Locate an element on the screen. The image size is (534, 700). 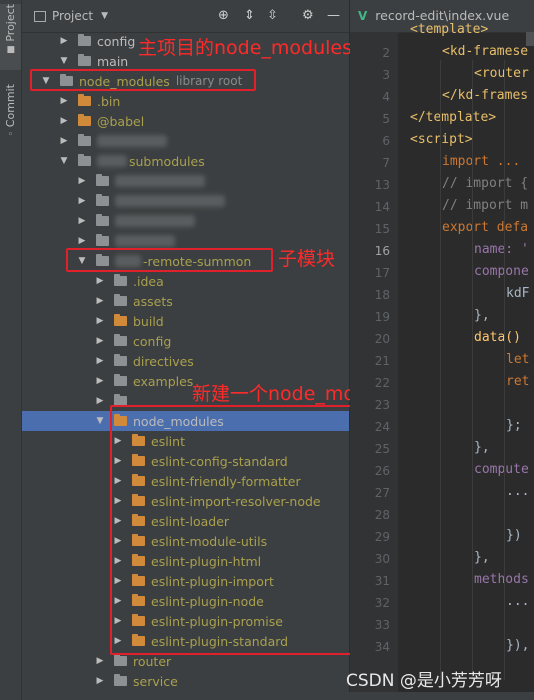
code-line: }; is located at coordinates (514, 425).